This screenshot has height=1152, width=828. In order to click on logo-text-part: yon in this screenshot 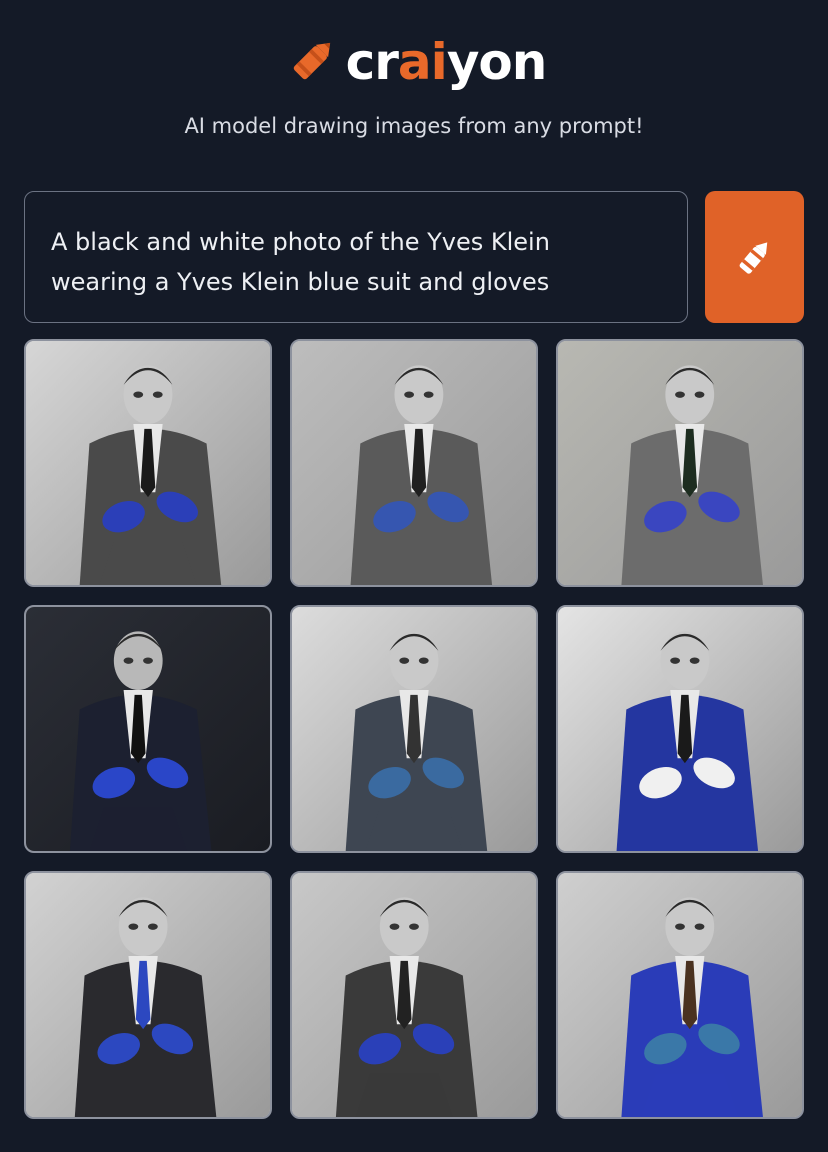, I will do `click(497, 62)`.